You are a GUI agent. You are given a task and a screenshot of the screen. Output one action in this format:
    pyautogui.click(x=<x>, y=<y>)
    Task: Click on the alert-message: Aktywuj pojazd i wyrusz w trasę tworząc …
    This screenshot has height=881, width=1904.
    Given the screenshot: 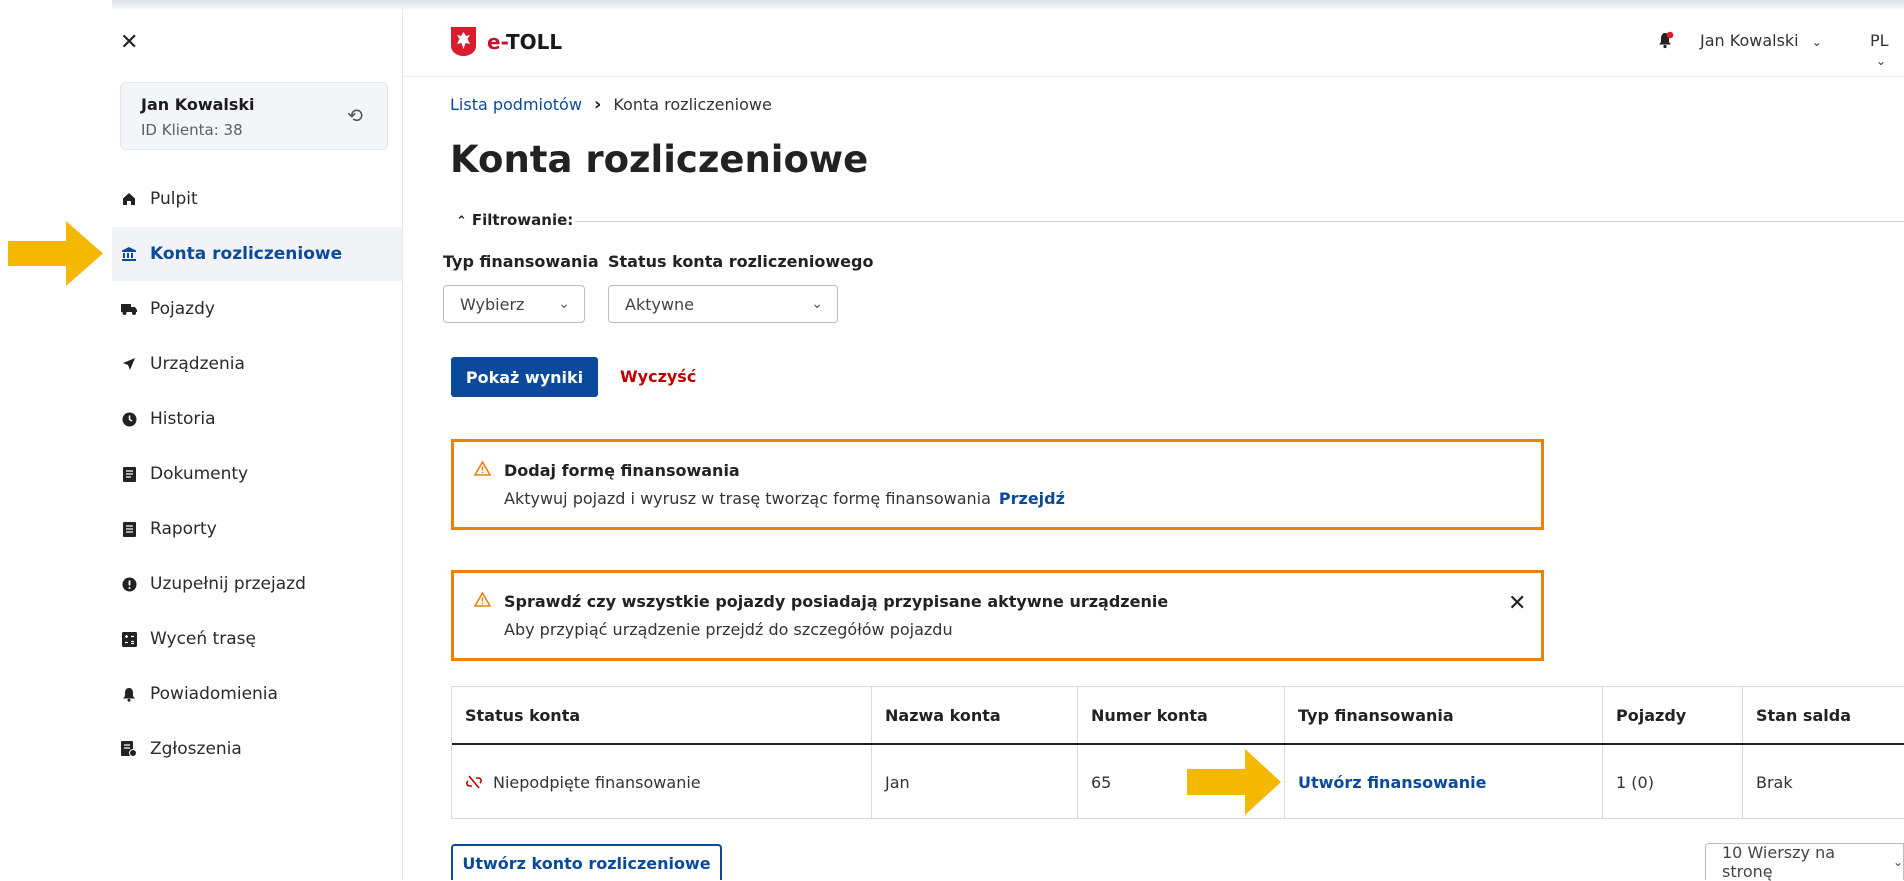 What is the action you would take?
    pyautogui.click(x=747, y=498)
    